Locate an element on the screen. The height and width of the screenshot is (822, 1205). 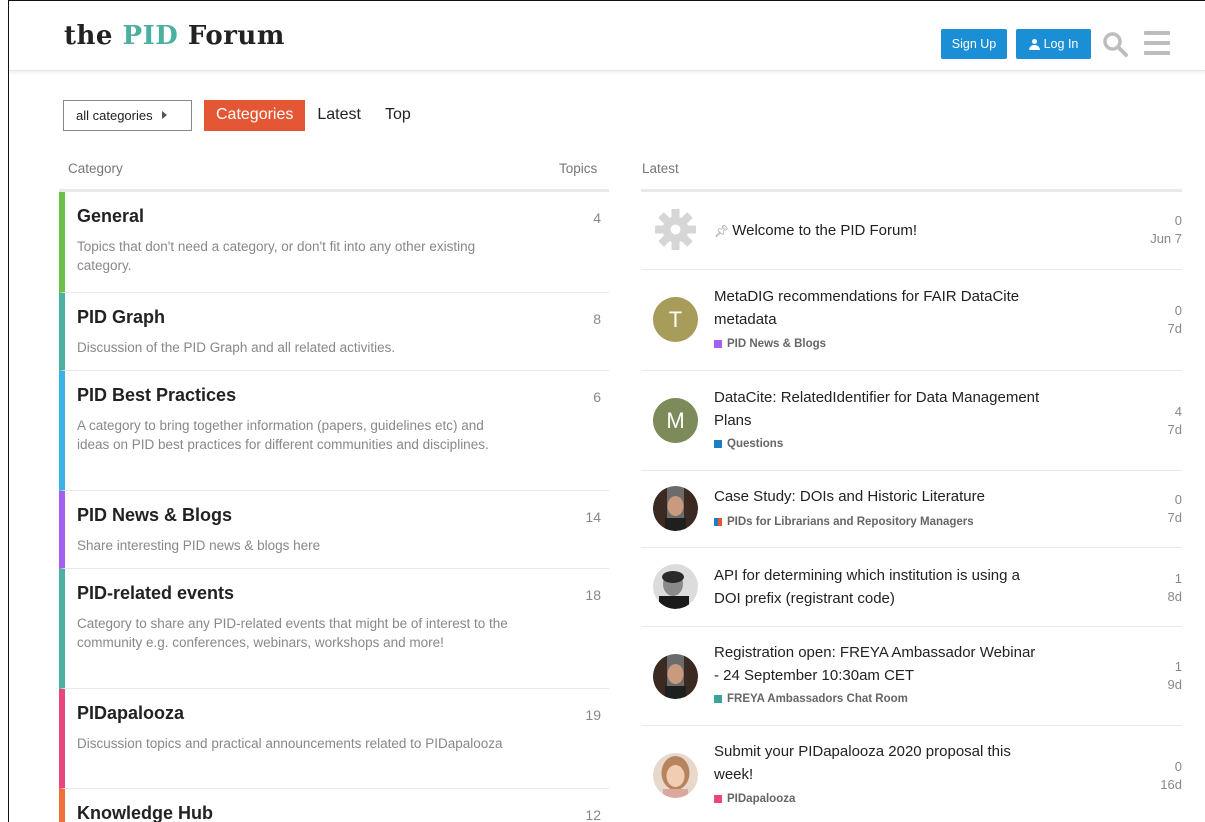
topic-age: 8d is located at coordinates (1175, 597).